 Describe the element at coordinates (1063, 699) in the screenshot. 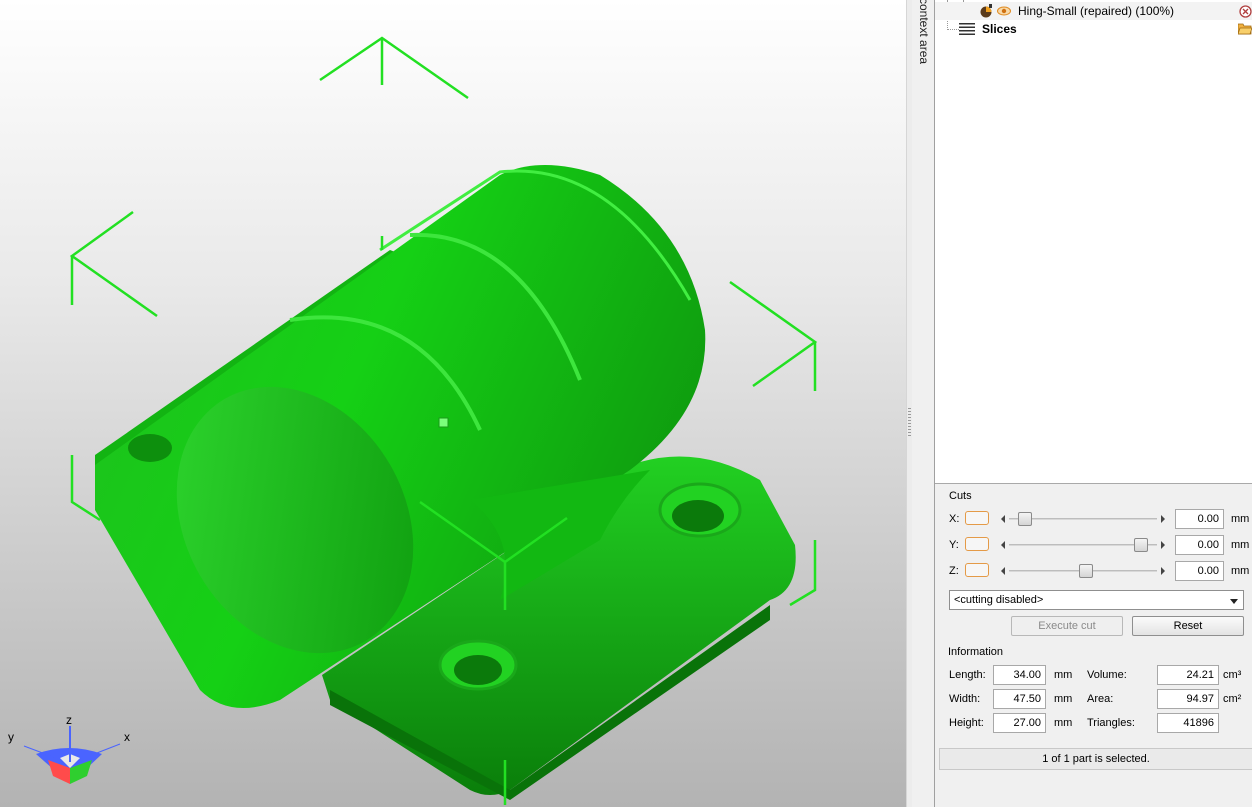

I see `width-unit: mm` at that location.